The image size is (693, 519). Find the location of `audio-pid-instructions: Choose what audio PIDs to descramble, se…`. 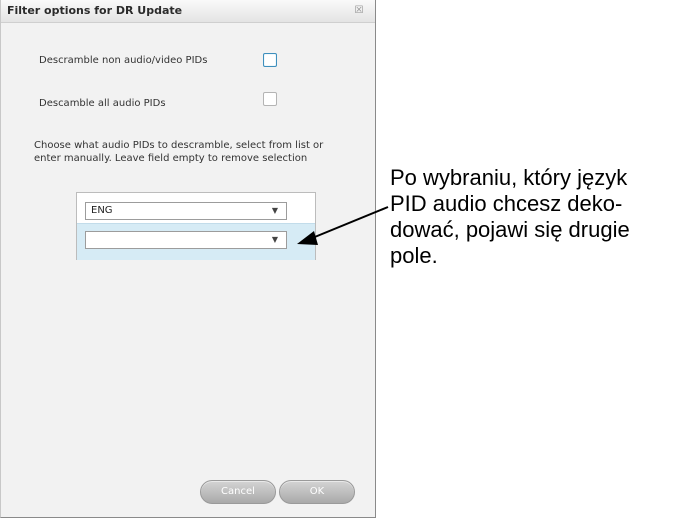

audio-pid-instructions: Choose what audio PIDs to descramble, se… is located at coordinates (179, 152).